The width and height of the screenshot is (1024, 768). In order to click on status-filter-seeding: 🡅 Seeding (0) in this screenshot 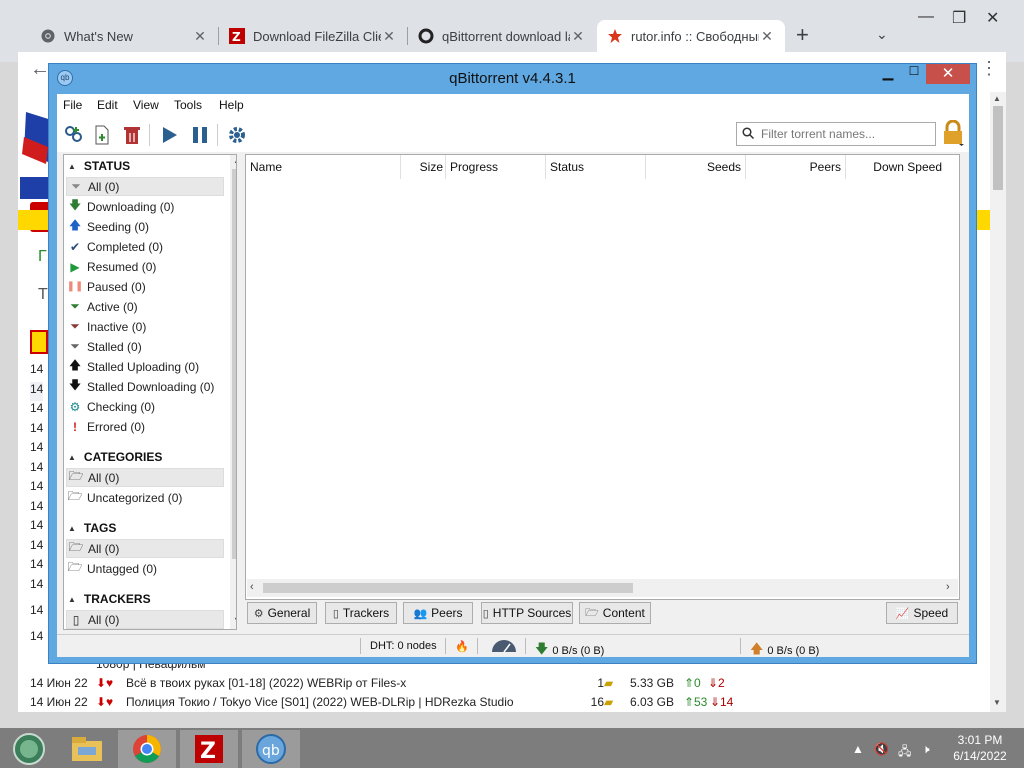, I will do `click(145, 226)`.